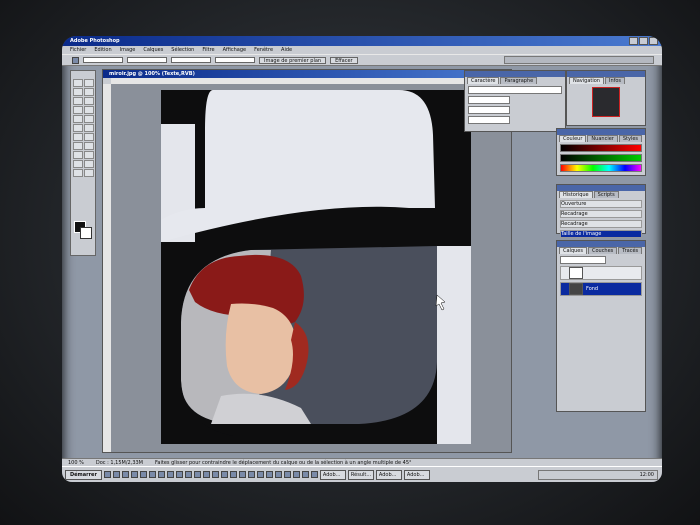  What do you see at coordinates (78, 164) in the screenshot?
I see `notes-tool-icon` at bounding box center [78, 164].